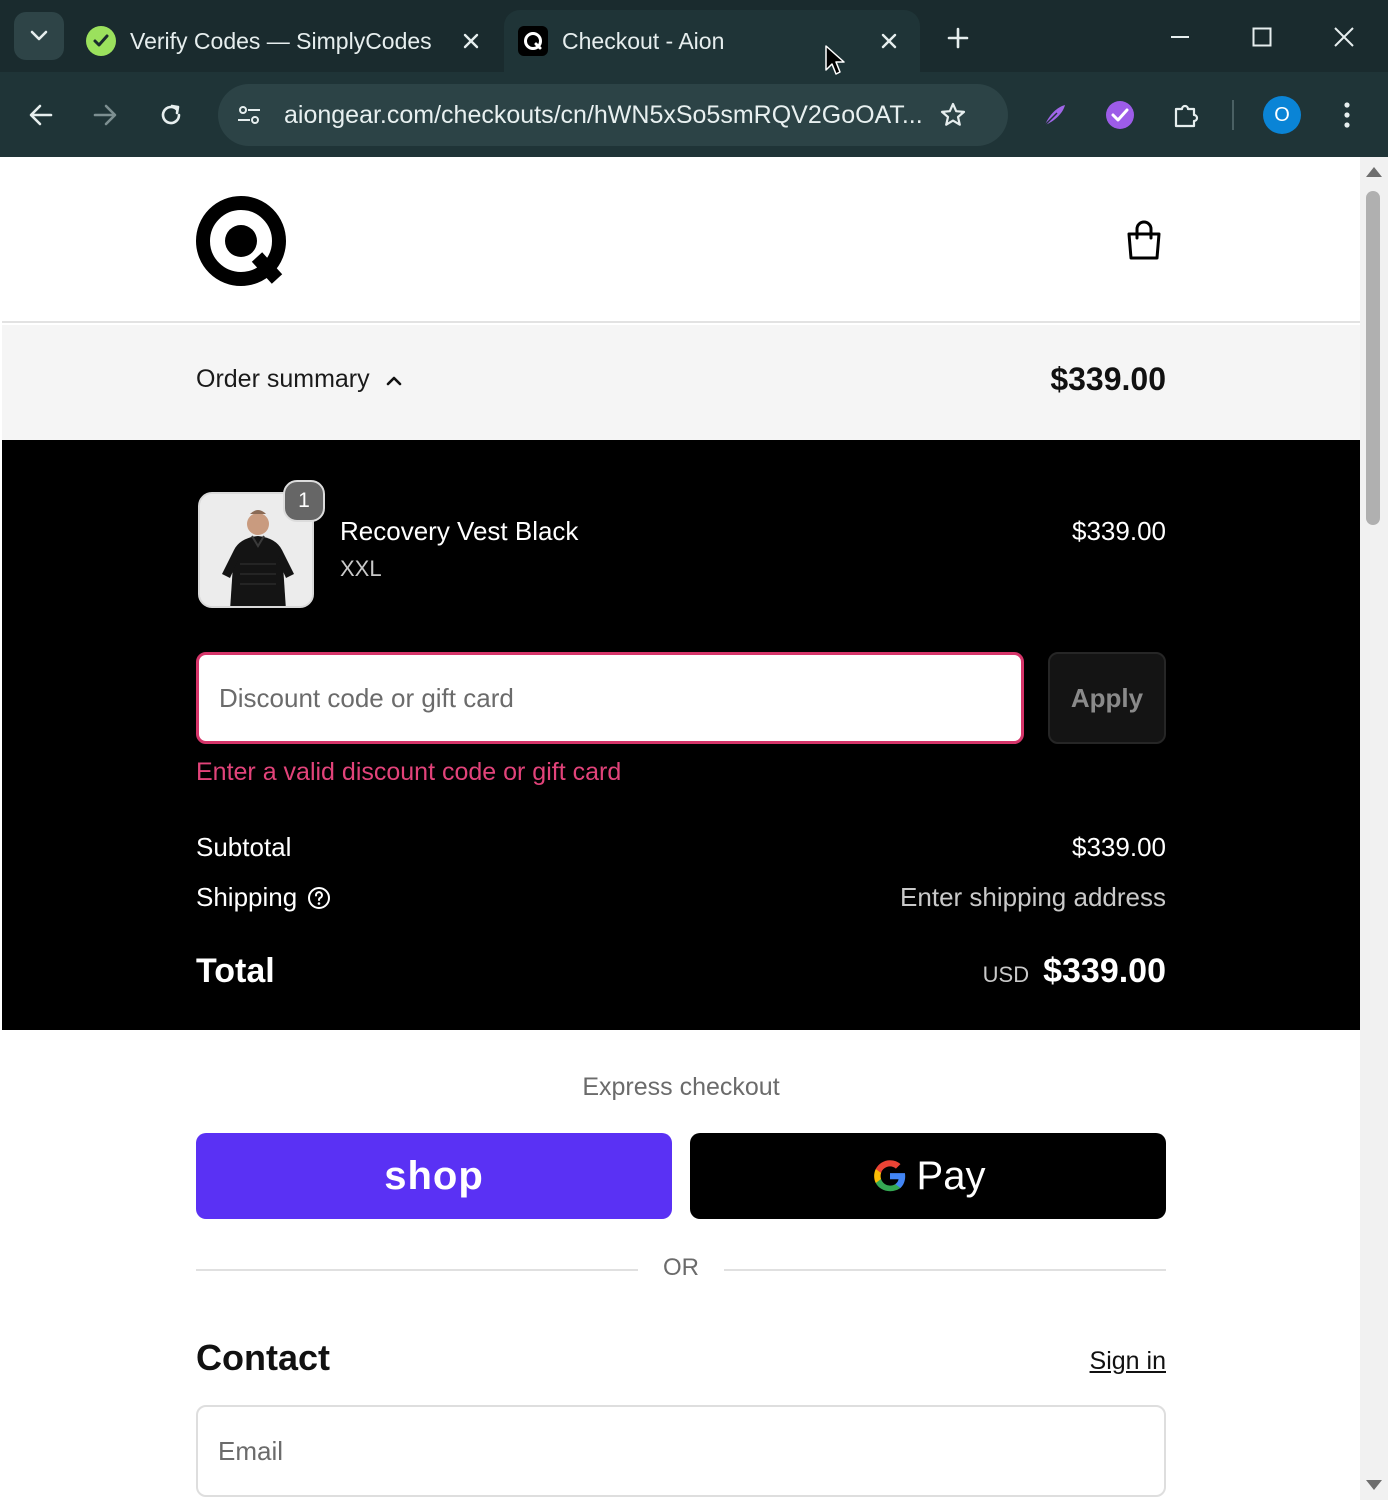  Describe the element at coordinates (459, 531) in the screenshot. I see `product-name: Recovery Vest Black` at that location.